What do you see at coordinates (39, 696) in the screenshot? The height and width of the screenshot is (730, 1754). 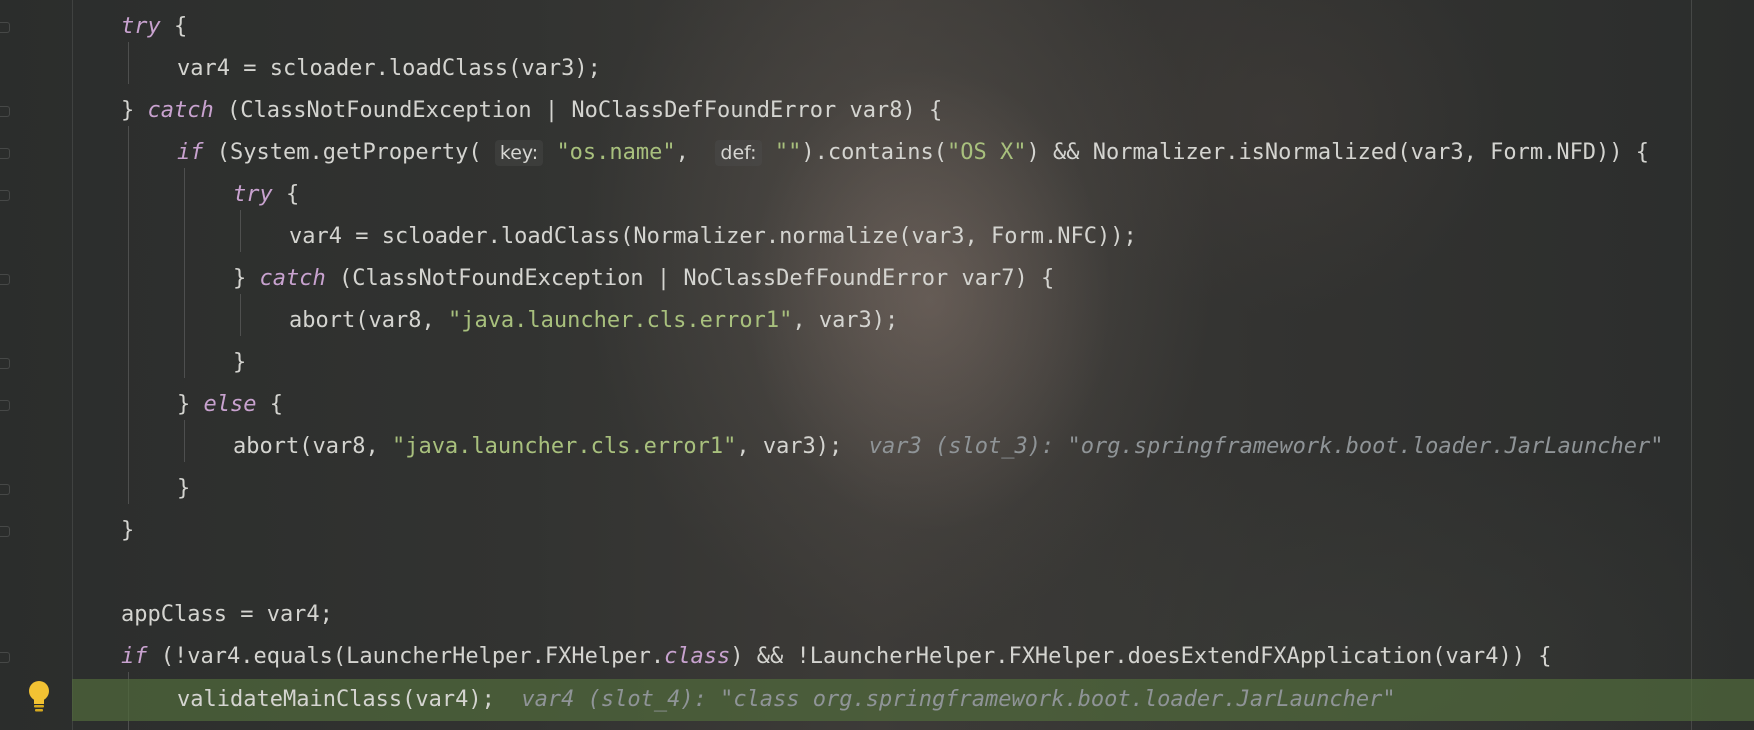 I see `lightbulb-icon` at bounding box center [39, 696].